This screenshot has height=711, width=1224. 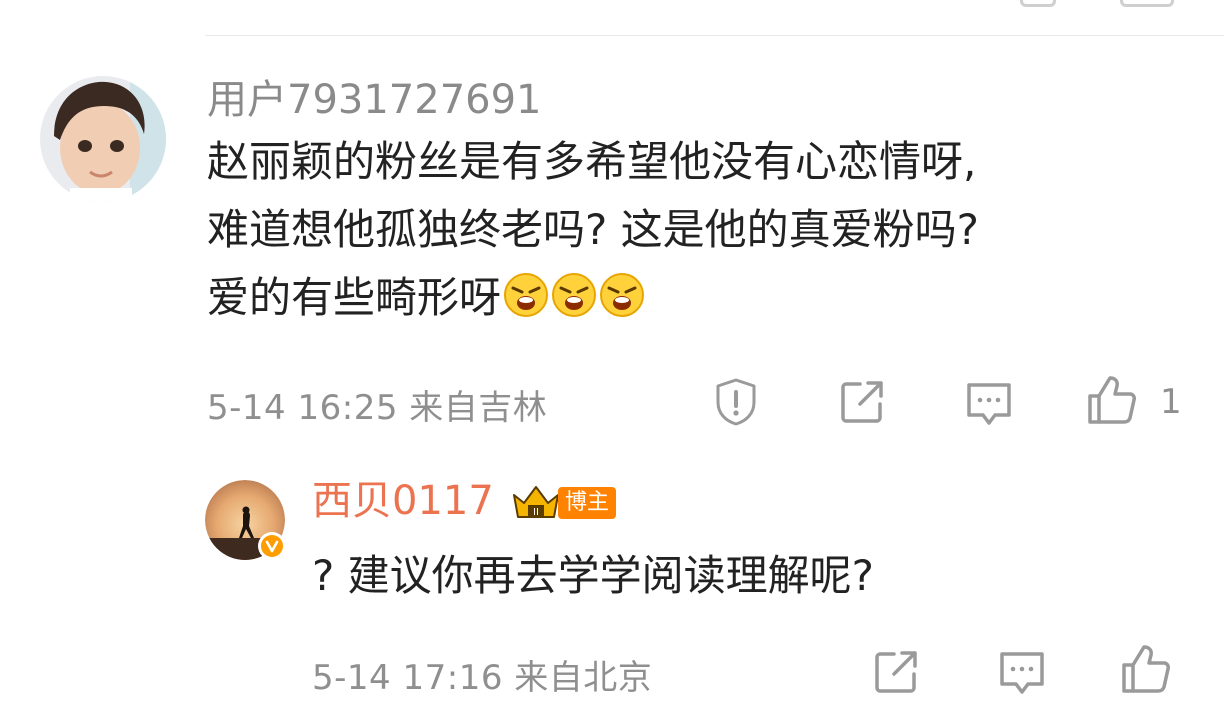 I want to click on verified-badge, so click(x=272, y=546).